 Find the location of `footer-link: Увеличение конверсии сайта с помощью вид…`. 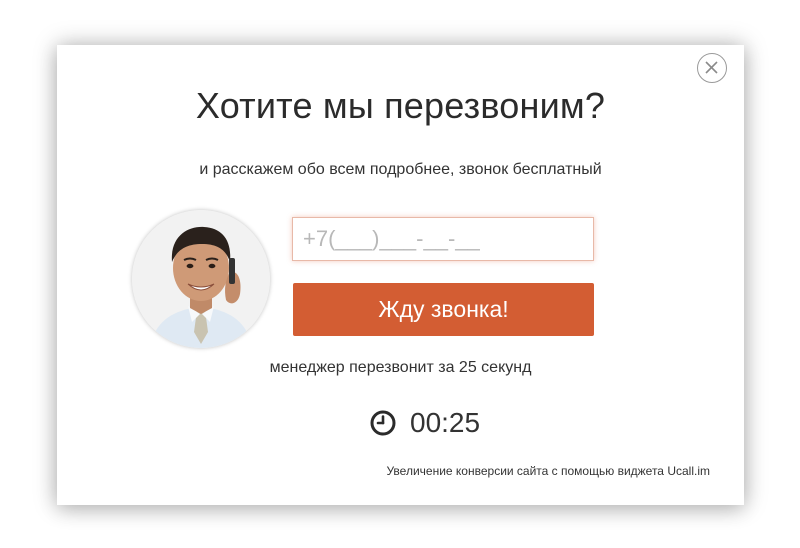

footer-link: Увеличение конверсии сайта с помощью вид… is located at coordinates (548, 471).